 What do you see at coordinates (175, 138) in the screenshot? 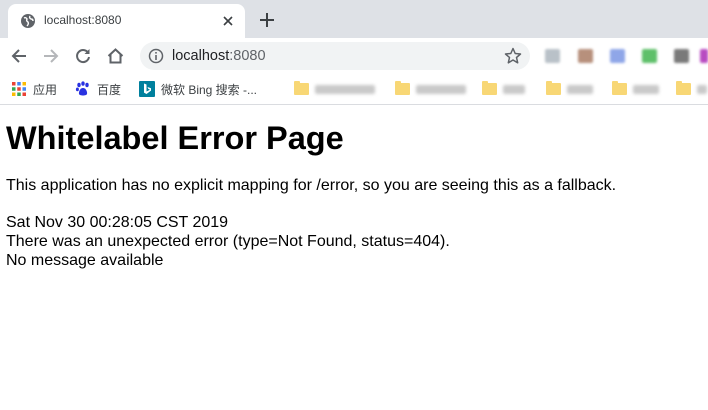
I see `page-title: Whitelabel Error Page` at bounding box center [175, 138].